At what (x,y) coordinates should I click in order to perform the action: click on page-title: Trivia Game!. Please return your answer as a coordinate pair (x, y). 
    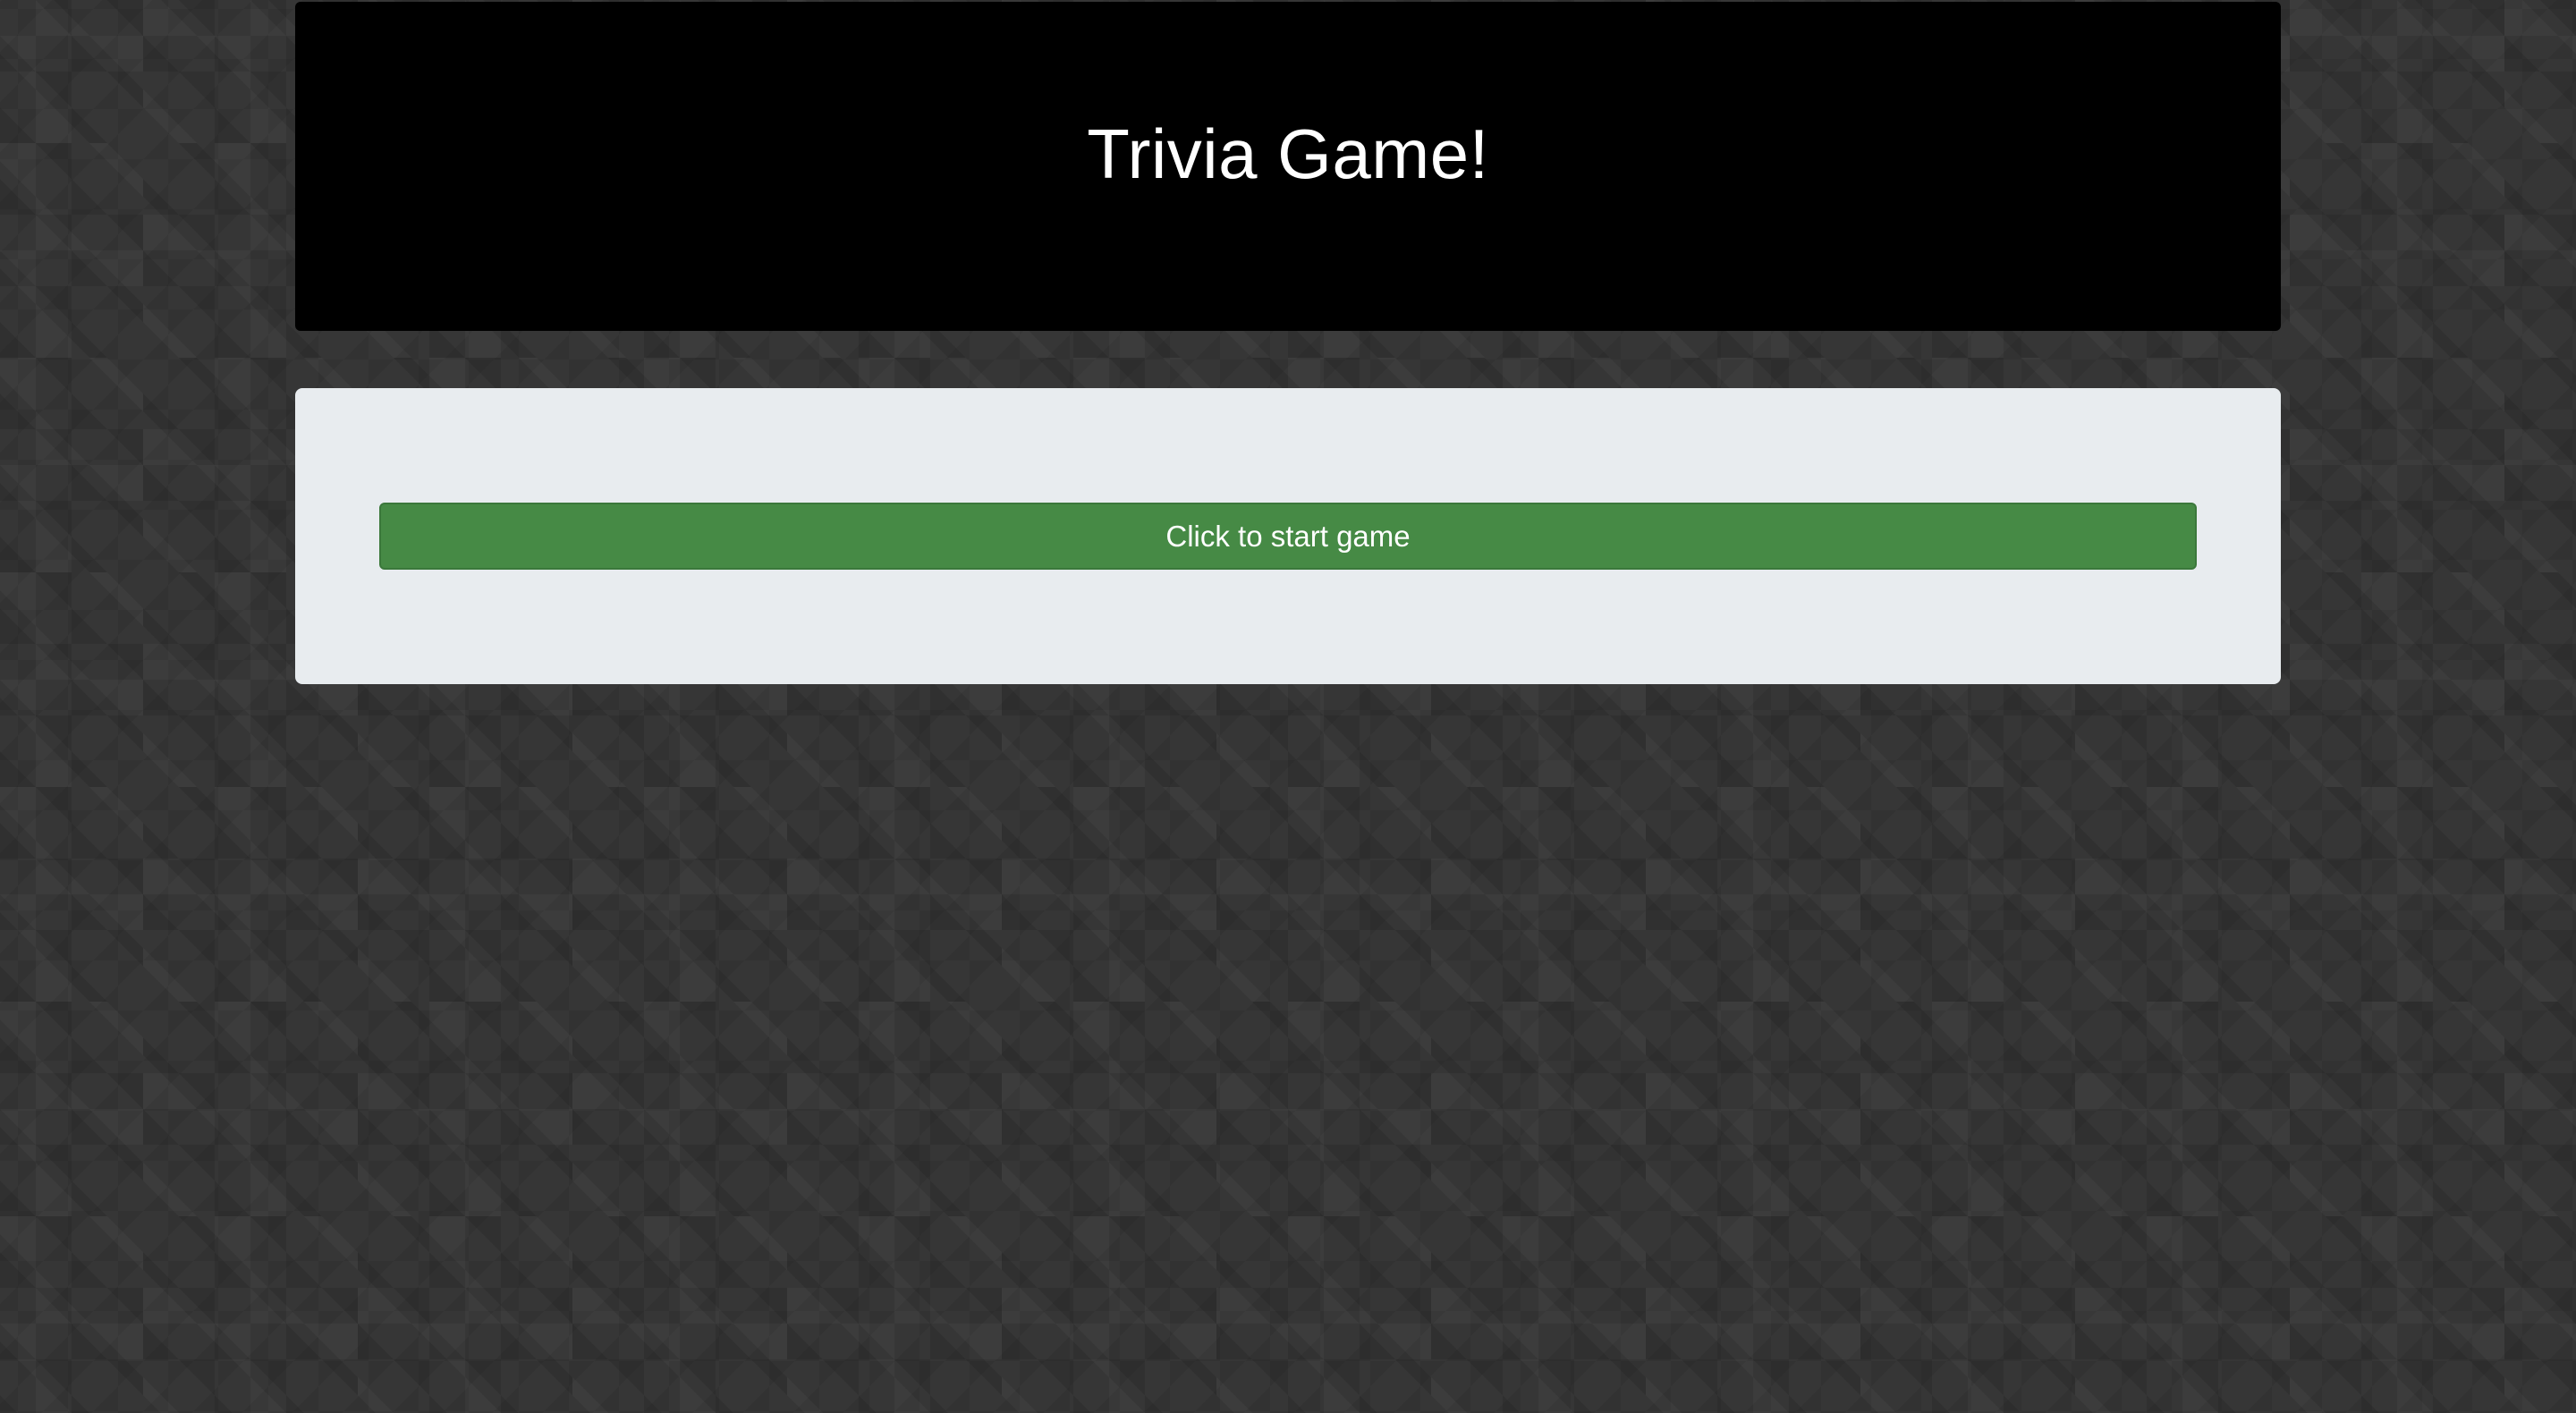
    Looking at the image, I should click on (1288, 153).